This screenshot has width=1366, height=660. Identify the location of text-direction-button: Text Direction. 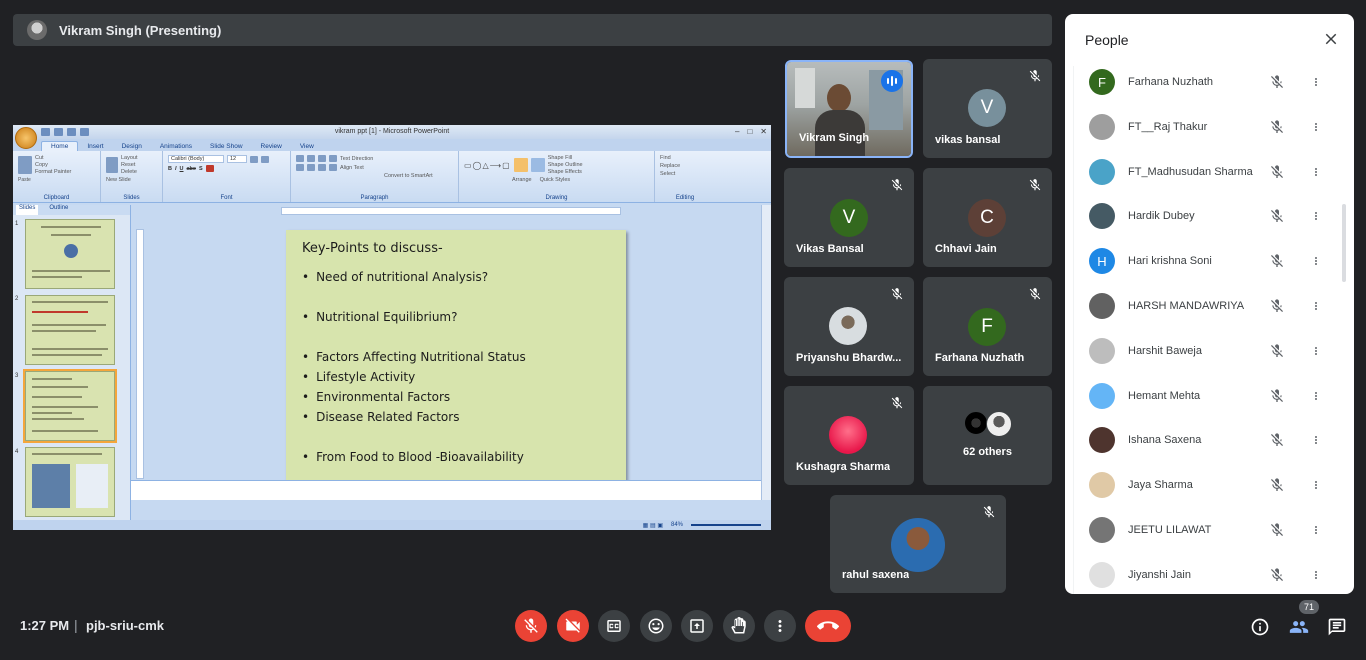
(356, 159).